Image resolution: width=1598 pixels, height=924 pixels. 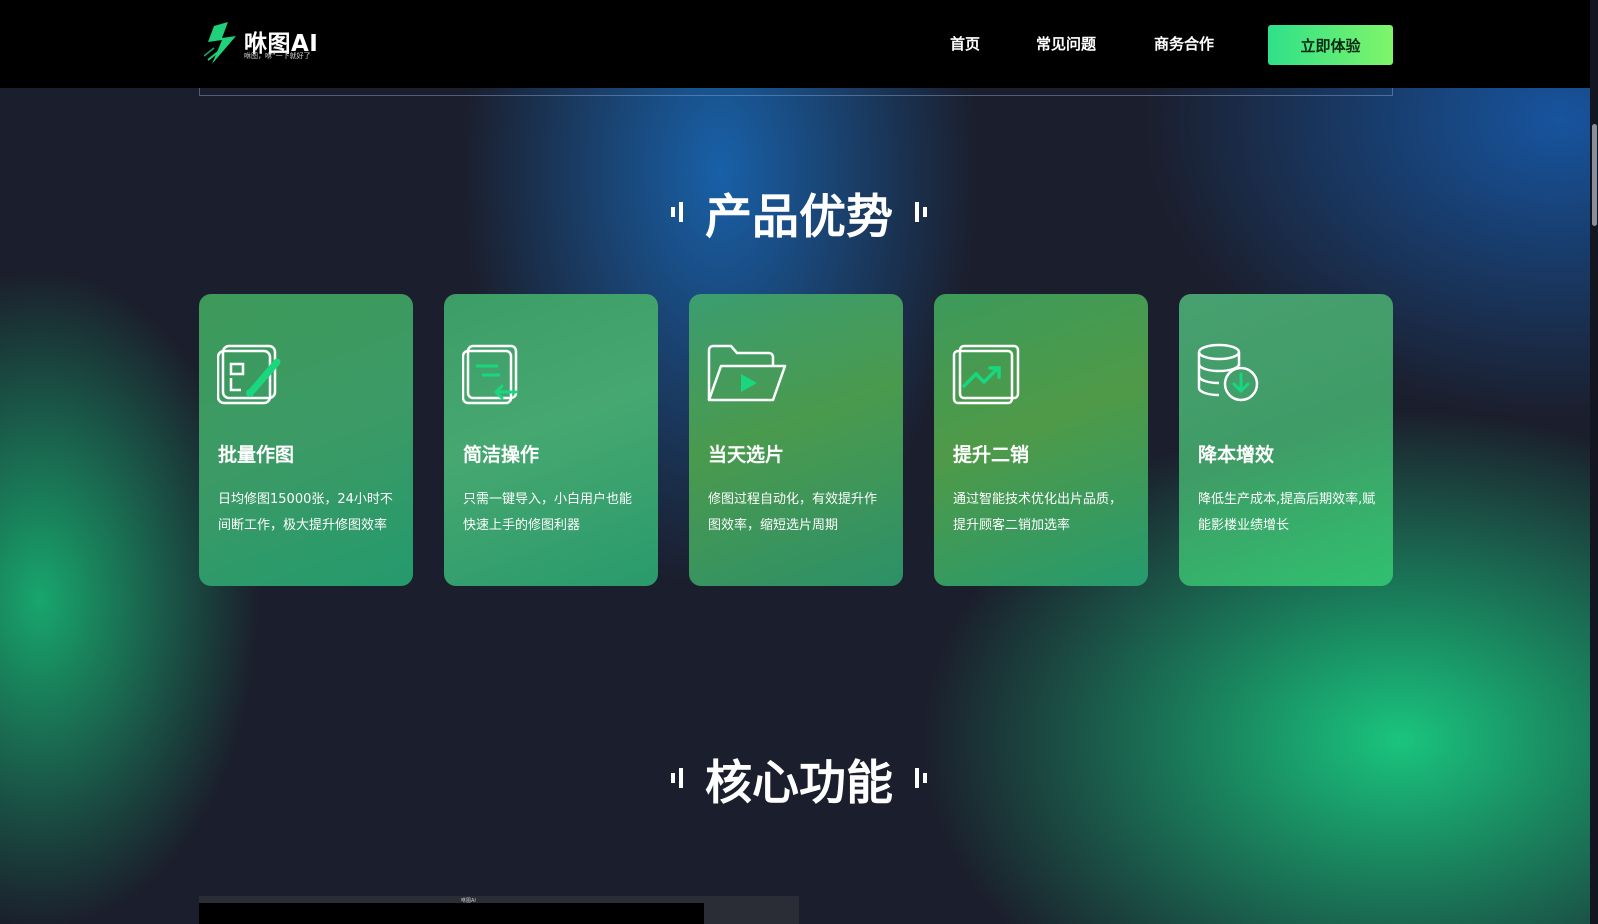 What do you see at coordinates (220, 43) in the screenshot?
I see `lightning-logo-icon` at bounding box center [220, 43].